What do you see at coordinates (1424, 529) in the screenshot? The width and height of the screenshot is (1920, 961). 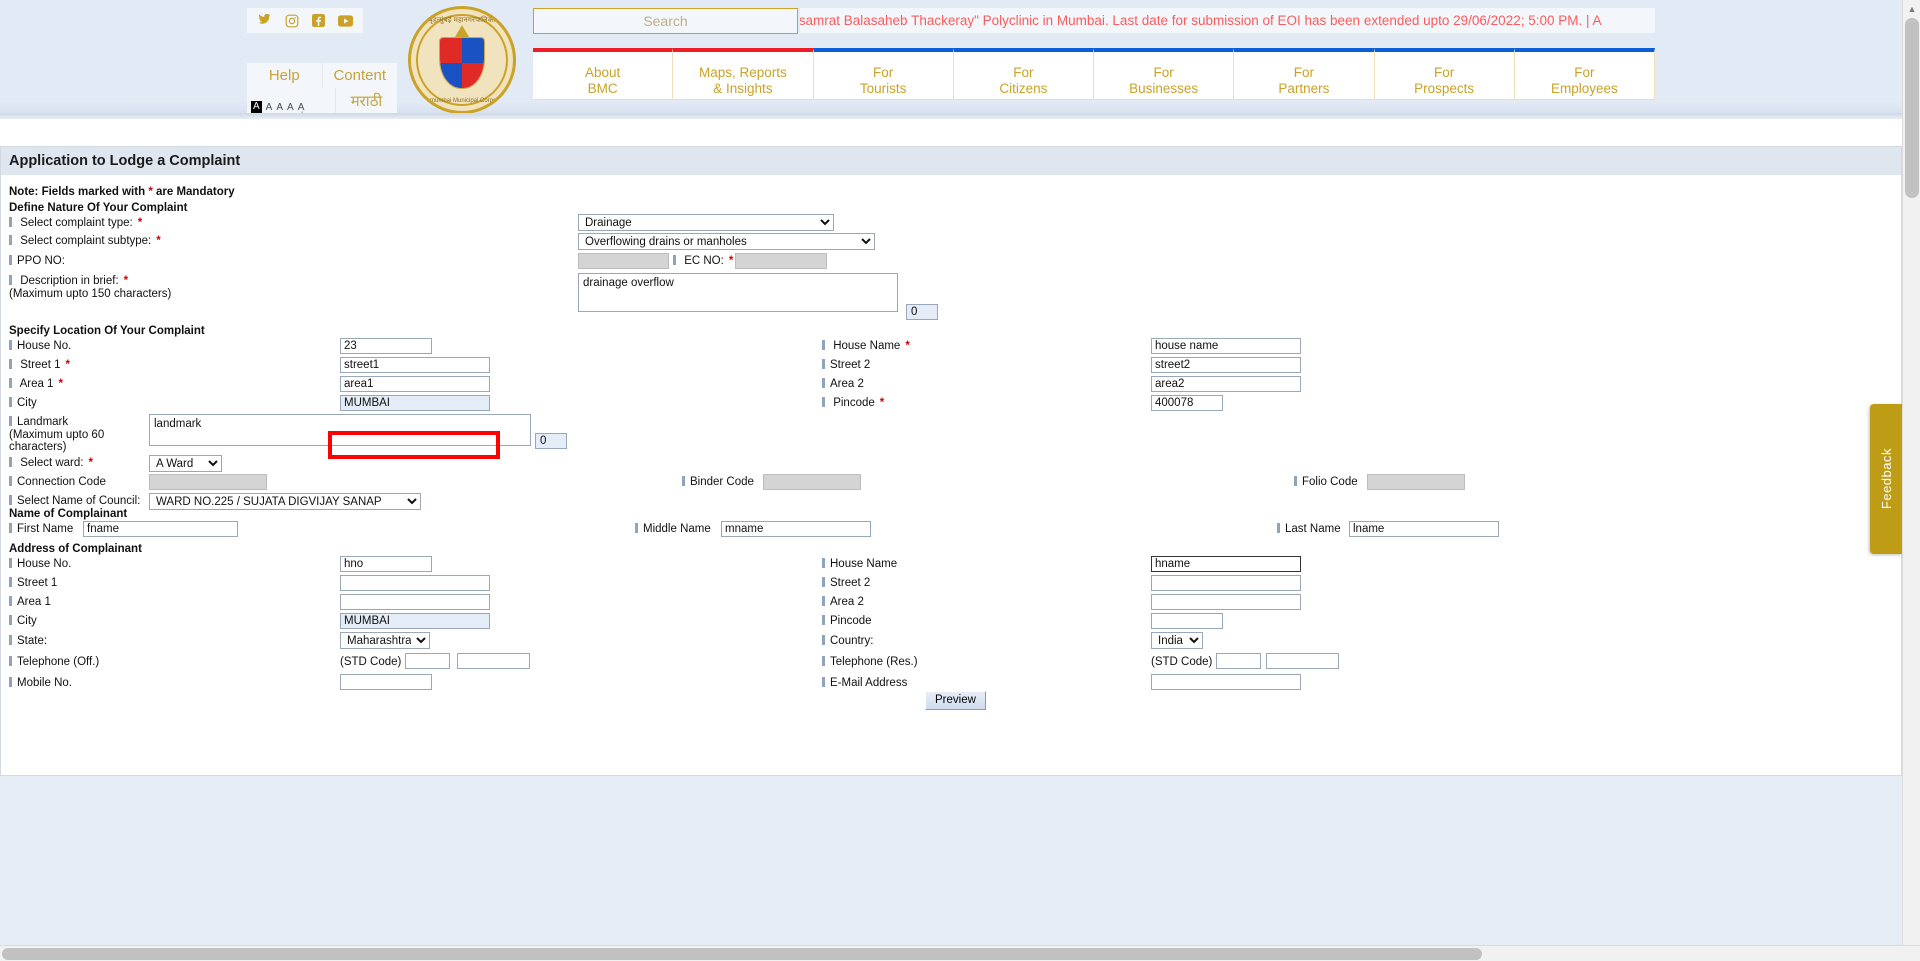 I see `last-name-input` at bounding box center [1424, 529].